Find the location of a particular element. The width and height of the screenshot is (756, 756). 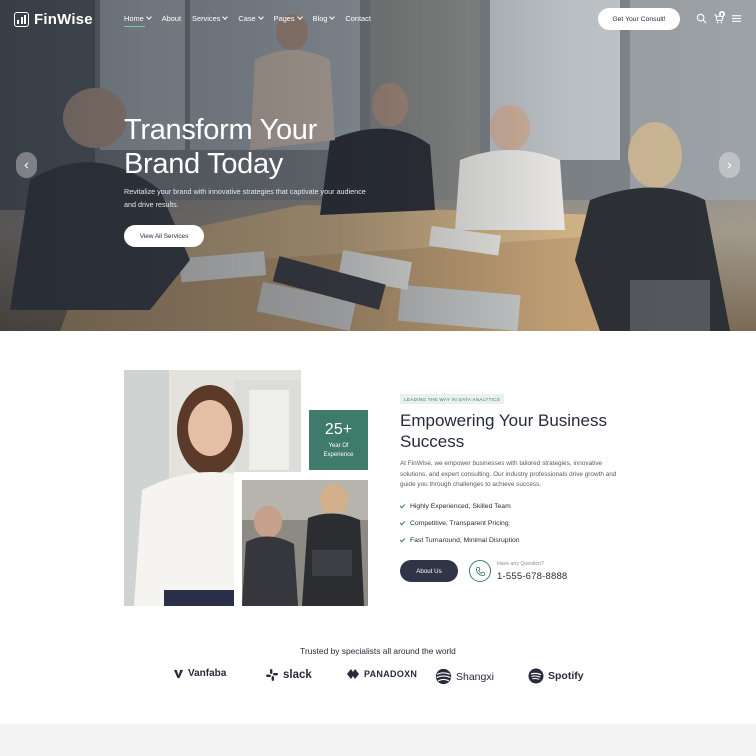

brand-logo-panadoxn: PANADOXN is located at coordinates (381, 674).